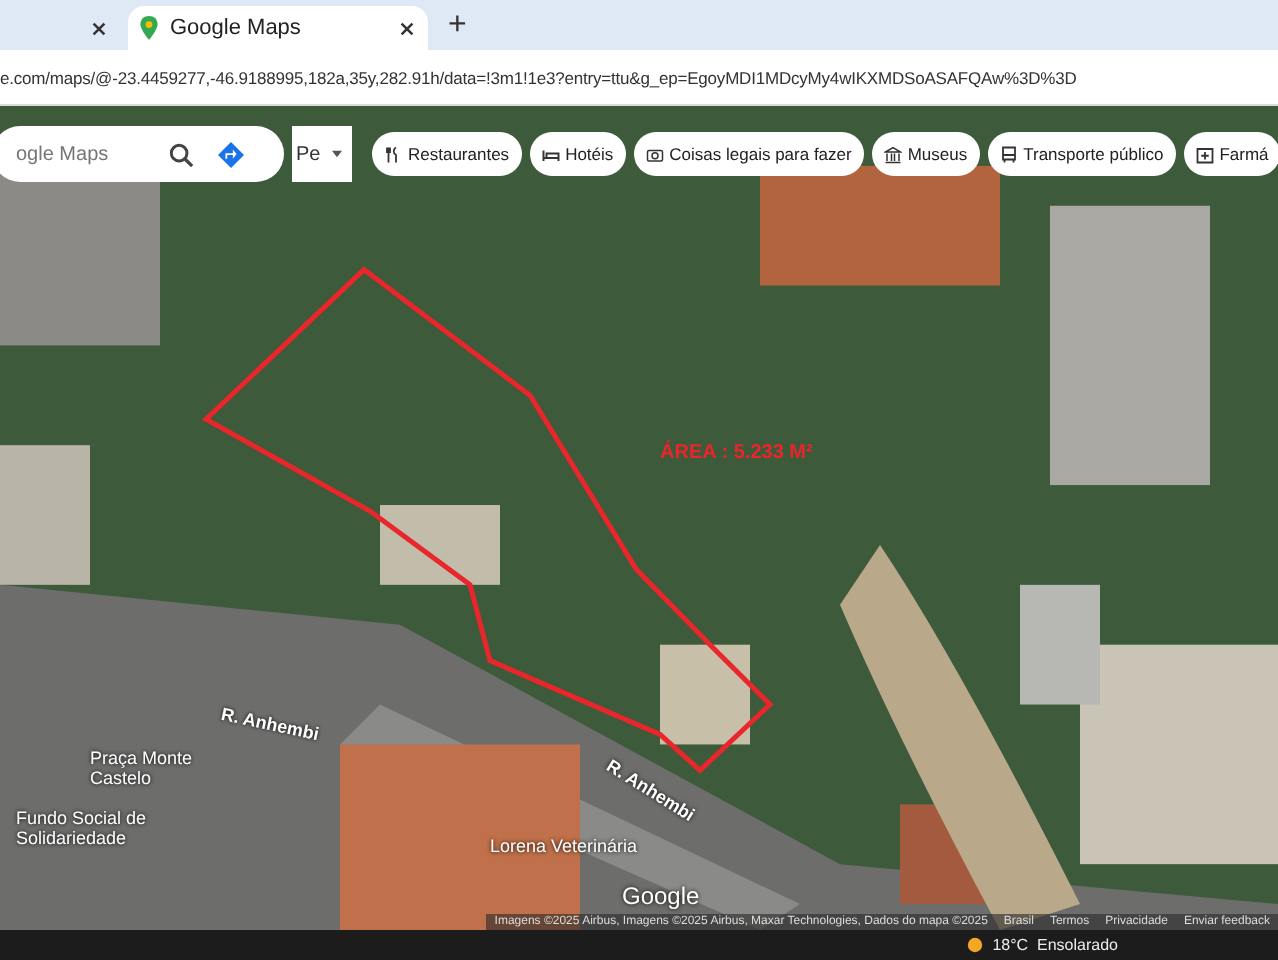 Image resolution: width=1278 pixels, height=960 pixels. What do you see at coordinates (577, 154) in the screenshot?
I see `category-chip: Hotéis` at bounding box center [577, 154].